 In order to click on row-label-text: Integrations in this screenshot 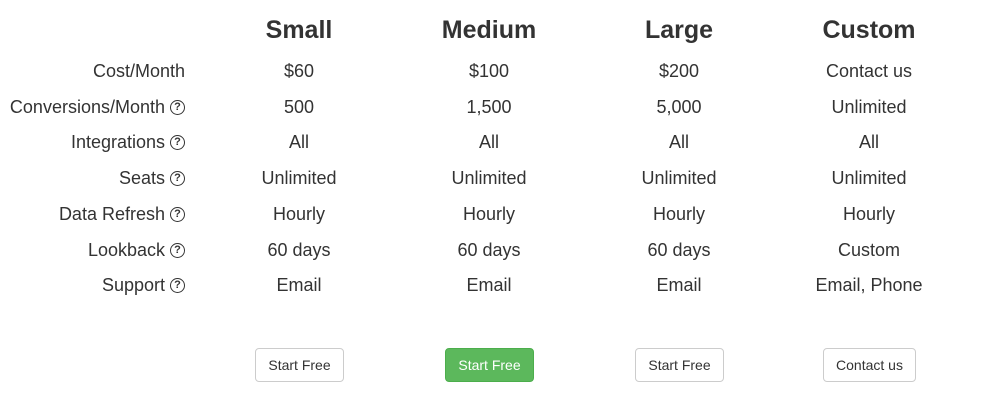, I will do `click(117, 142)`.